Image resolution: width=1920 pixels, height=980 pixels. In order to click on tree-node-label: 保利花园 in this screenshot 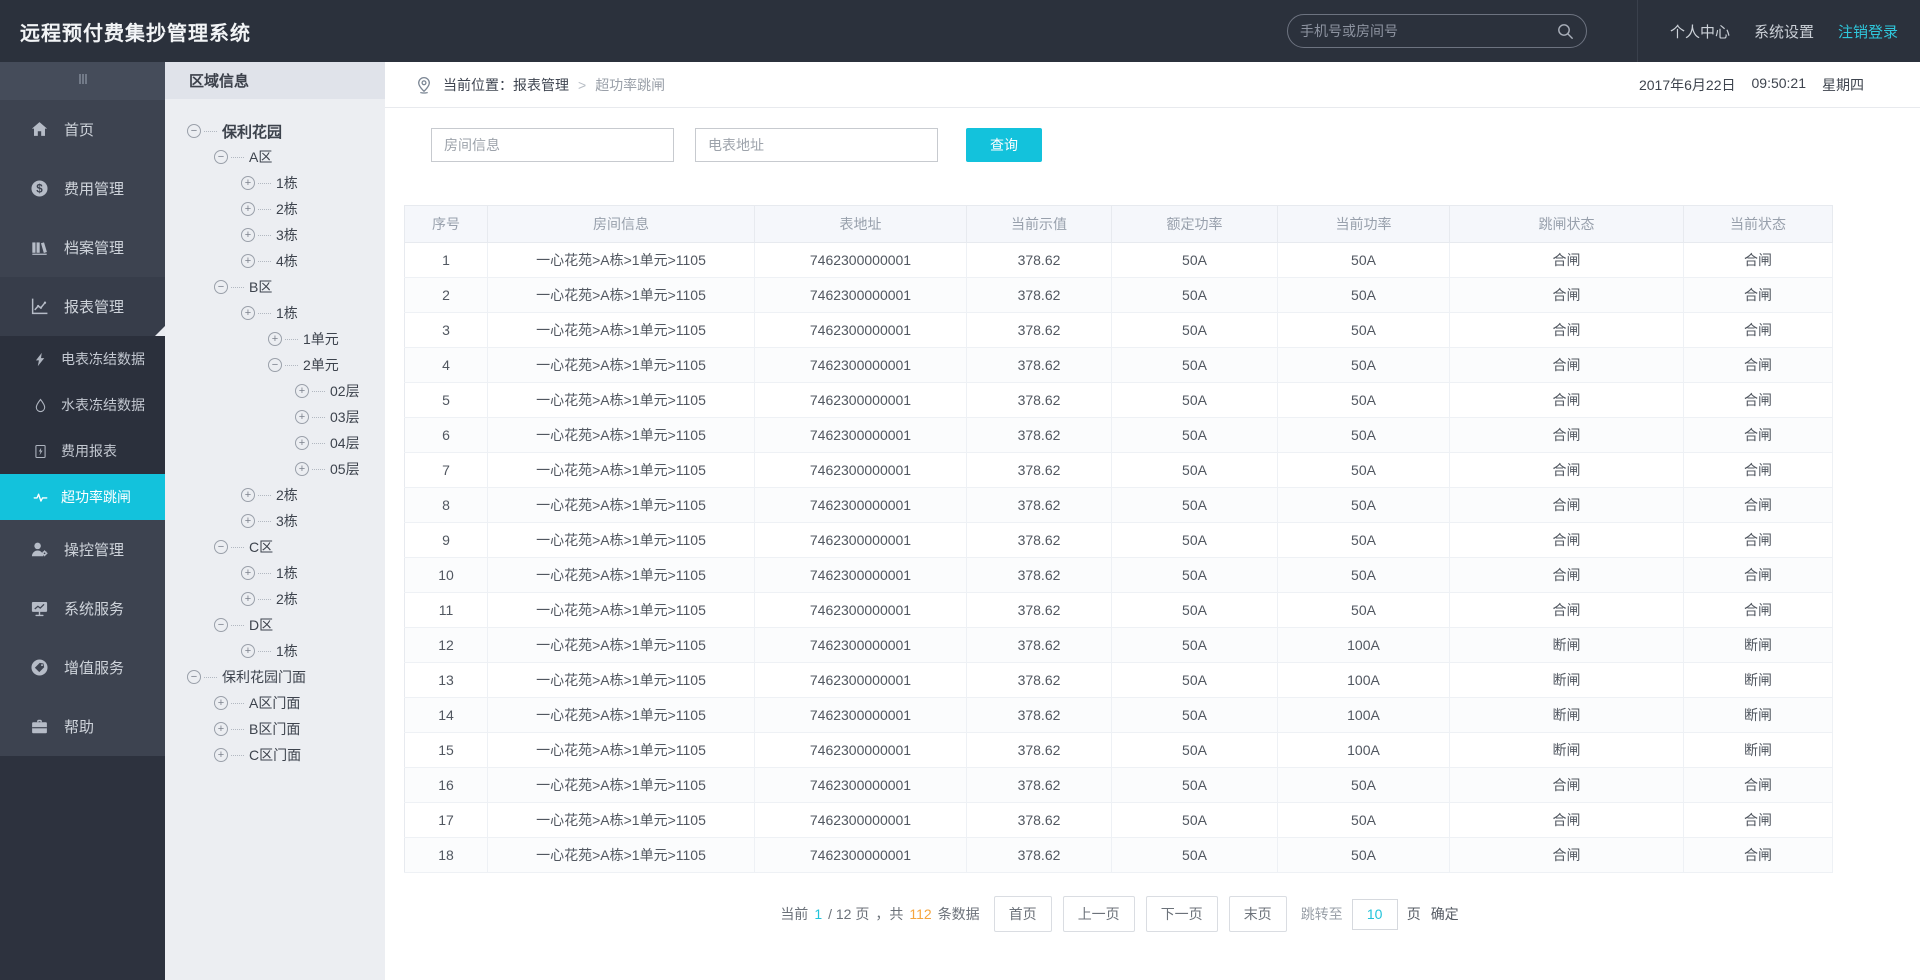, I will do `click(252, 131)`.